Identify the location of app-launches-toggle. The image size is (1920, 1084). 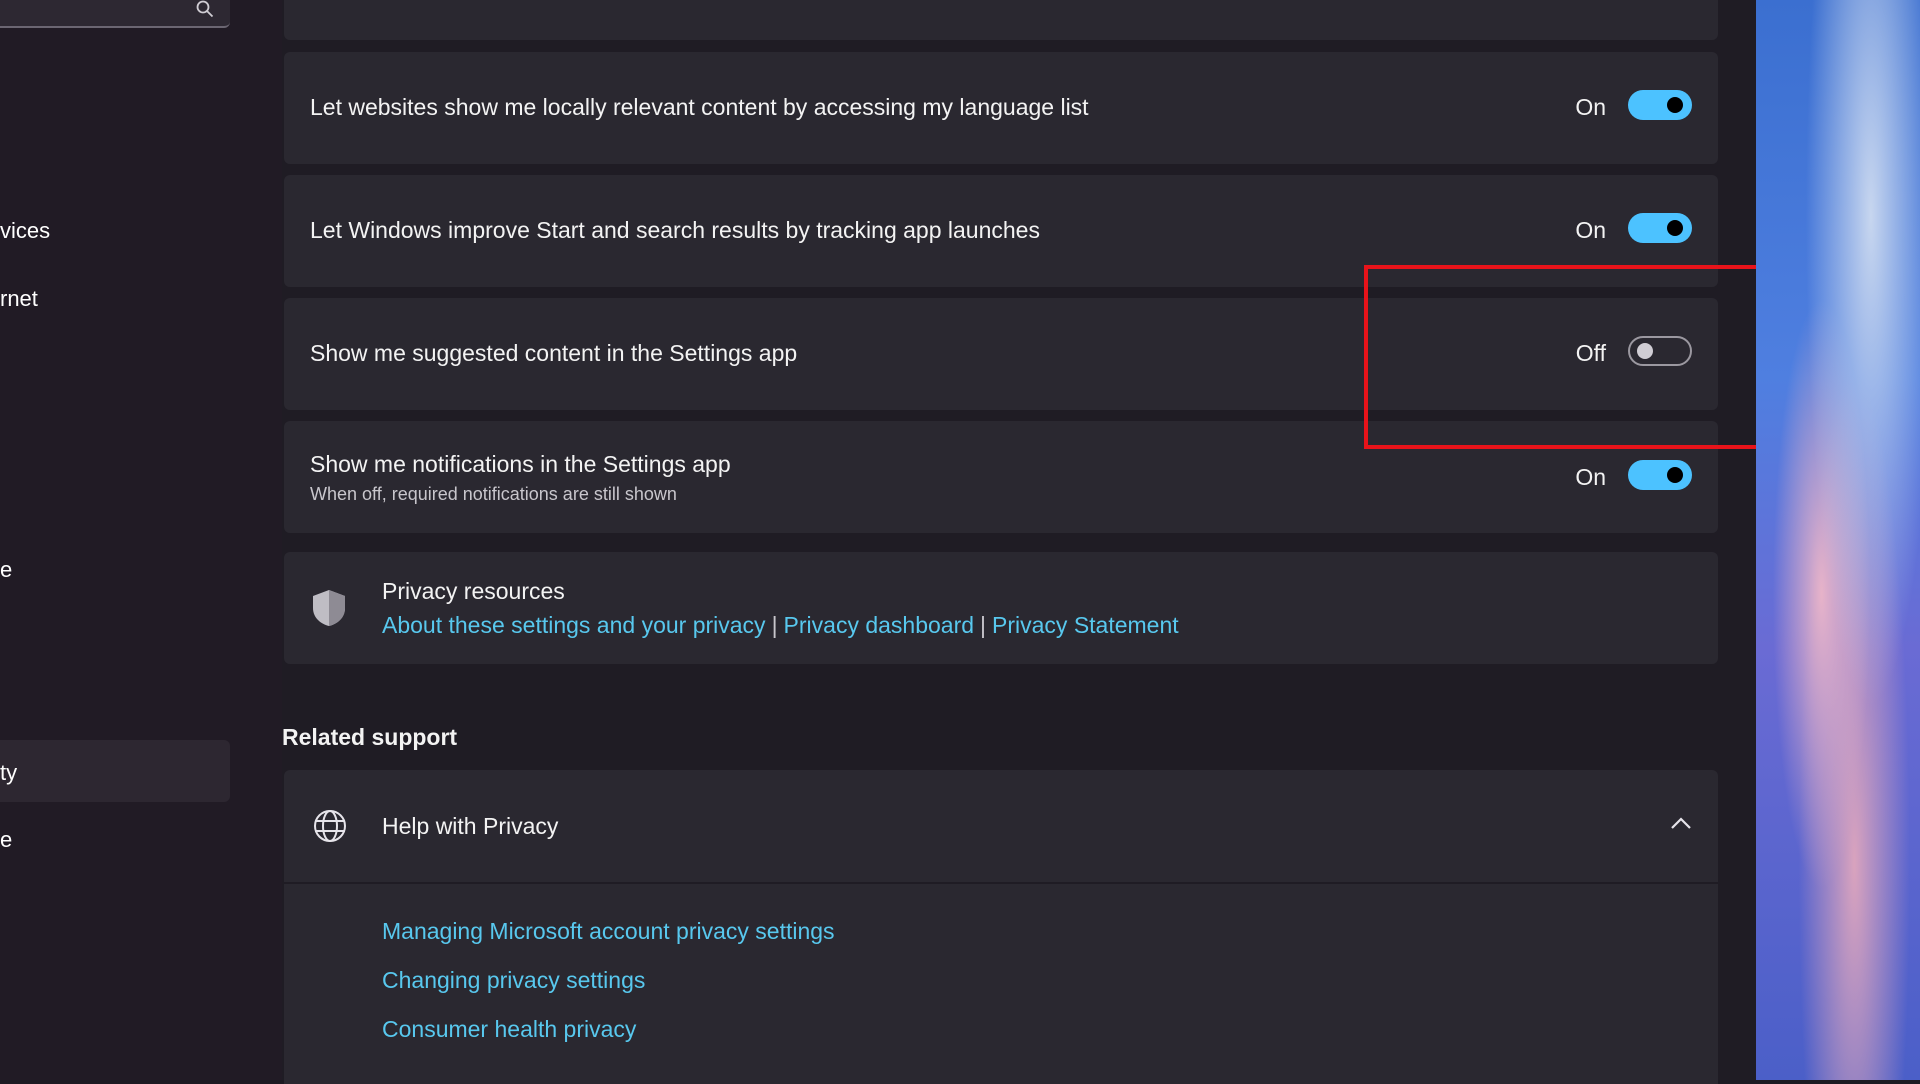
(1660, 228).